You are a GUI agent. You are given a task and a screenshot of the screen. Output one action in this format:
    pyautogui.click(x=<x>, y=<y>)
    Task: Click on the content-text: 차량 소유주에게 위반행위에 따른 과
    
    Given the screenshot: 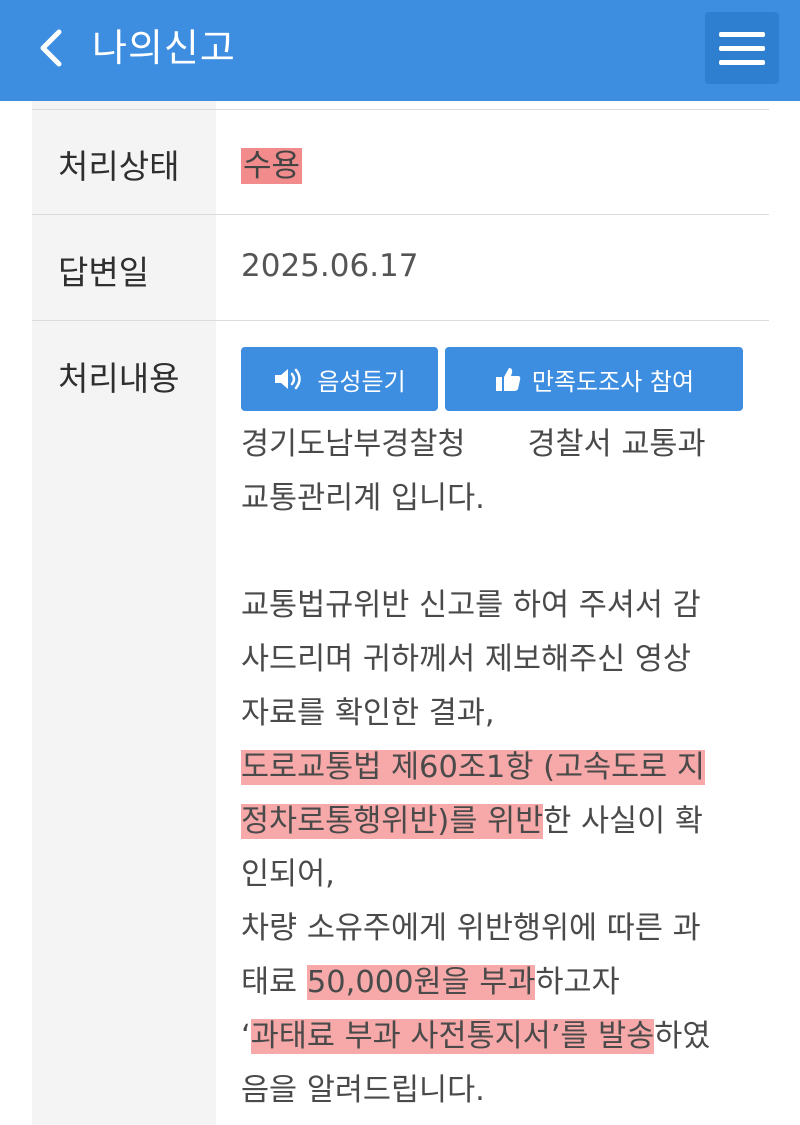 What is the action you would take?
    pyautogui.click(x=471, y=929)
    